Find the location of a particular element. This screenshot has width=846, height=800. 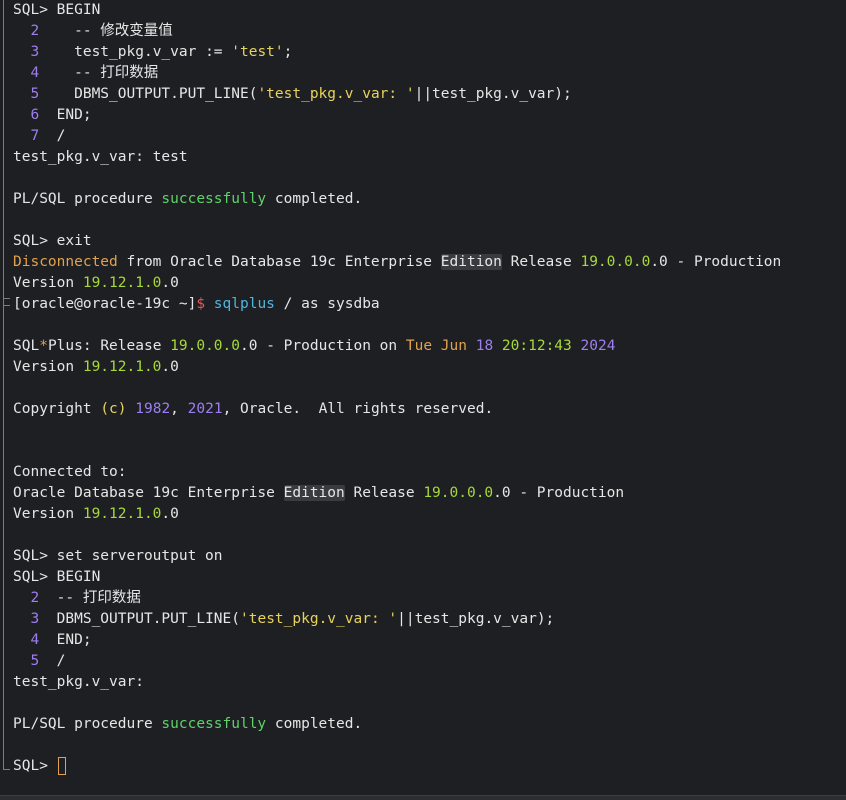

terminal-text-segment: SQL> is located at coordinates (35, 766).